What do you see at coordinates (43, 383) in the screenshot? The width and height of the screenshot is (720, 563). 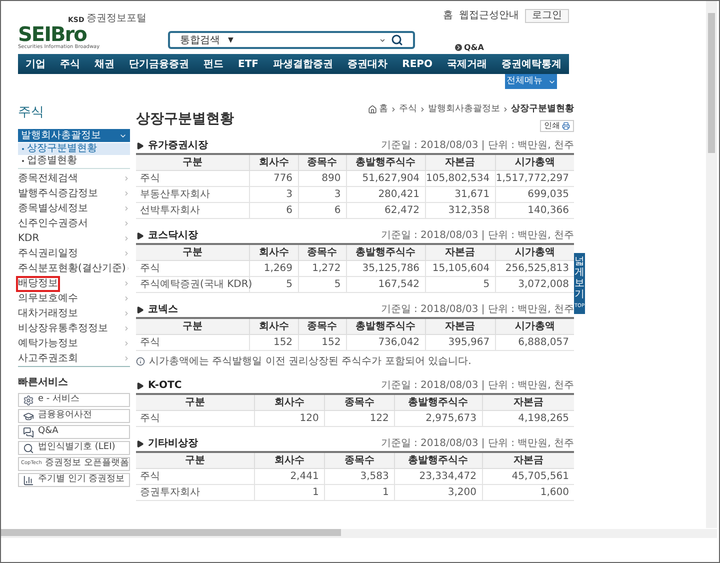 I see `quick-services-title: 빠른서비스` at bounding box center [43, 383].